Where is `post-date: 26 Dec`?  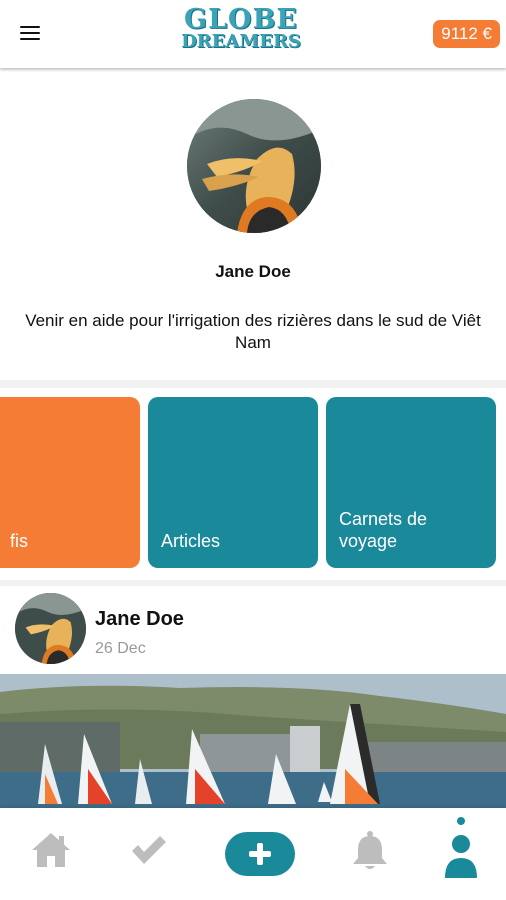
post-date: 26 Dec is located at coordinates (120, 648).